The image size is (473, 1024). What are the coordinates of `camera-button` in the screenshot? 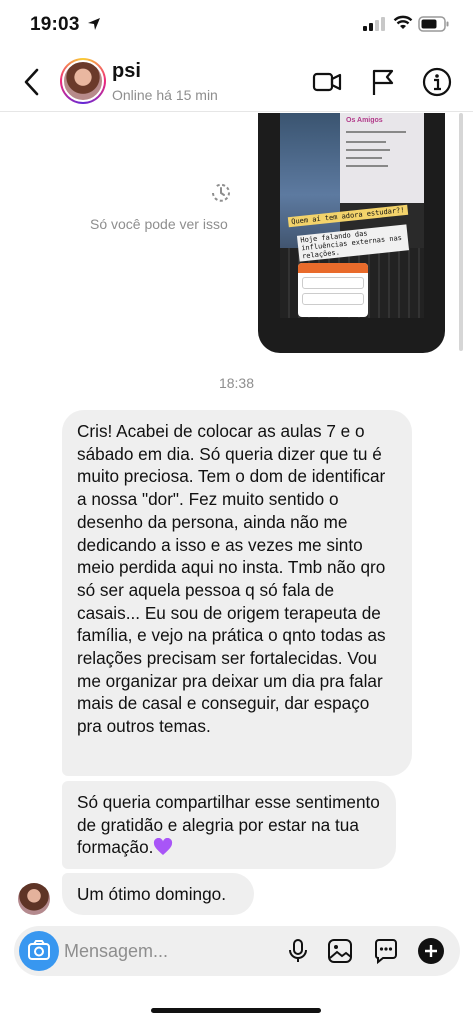 It's located at (39, 951).